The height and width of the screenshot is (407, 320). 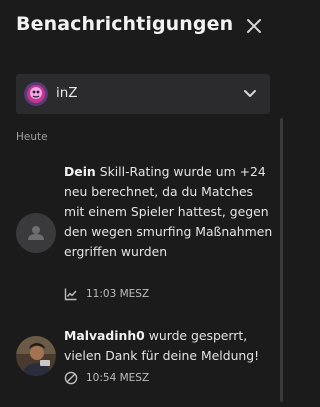 What do you see at coordinates (67, 93) in the screenshot?
I see `account-select-value: inZ` at bounding box center [67, 93].